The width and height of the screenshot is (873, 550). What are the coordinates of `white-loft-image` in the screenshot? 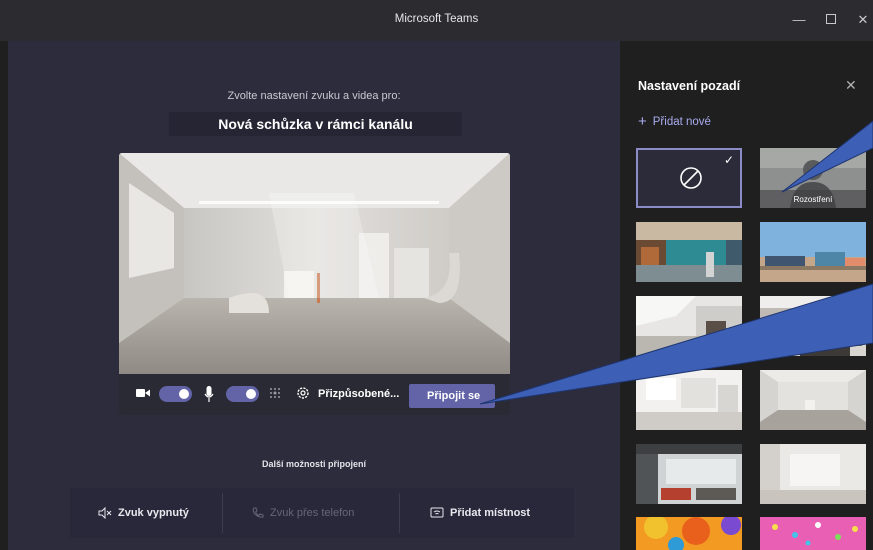 It's located at (689, 326).